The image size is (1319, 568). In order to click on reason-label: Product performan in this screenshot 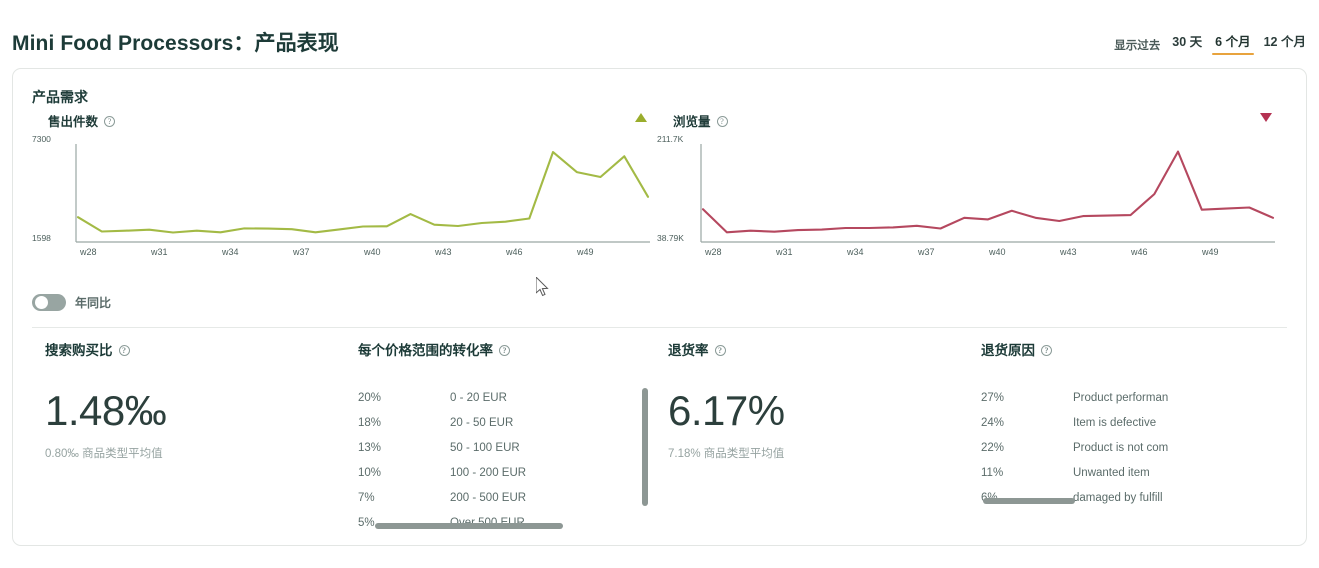, I will do `click(1121, 397)`.